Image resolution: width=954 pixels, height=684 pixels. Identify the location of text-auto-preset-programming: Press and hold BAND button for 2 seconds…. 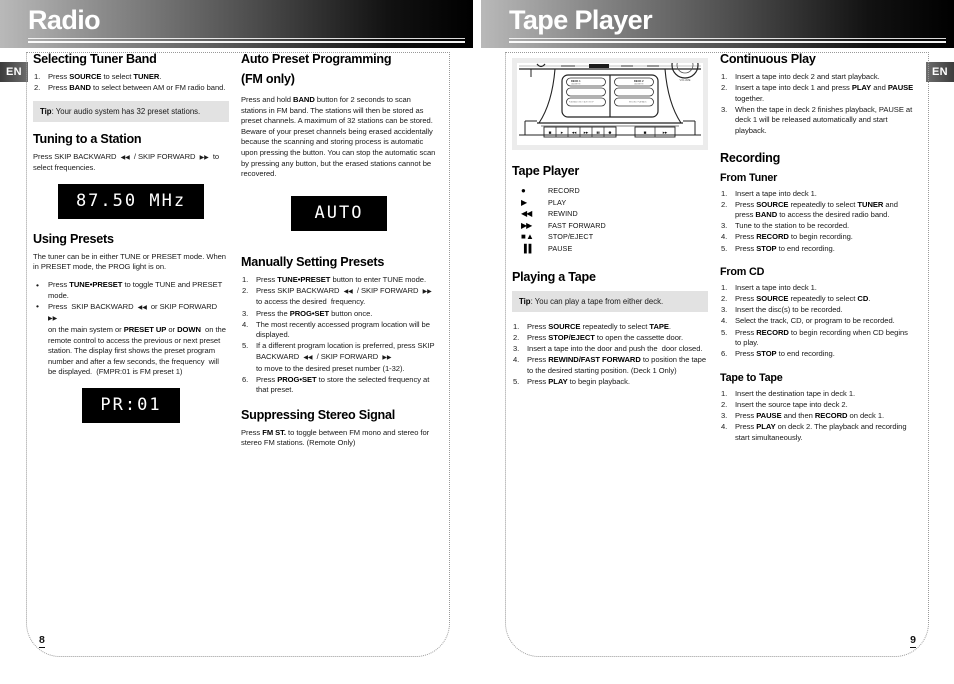
(338, 137).